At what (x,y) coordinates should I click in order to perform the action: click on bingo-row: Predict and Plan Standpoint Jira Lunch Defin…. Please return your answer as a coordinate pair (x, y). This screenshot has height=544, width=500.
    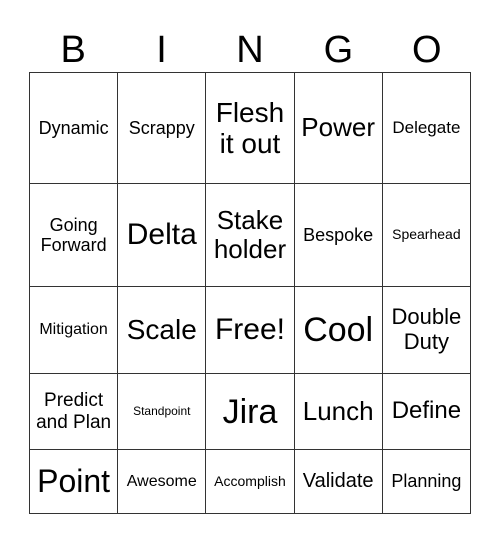
    Looking at the image, I should click on (250, 411).